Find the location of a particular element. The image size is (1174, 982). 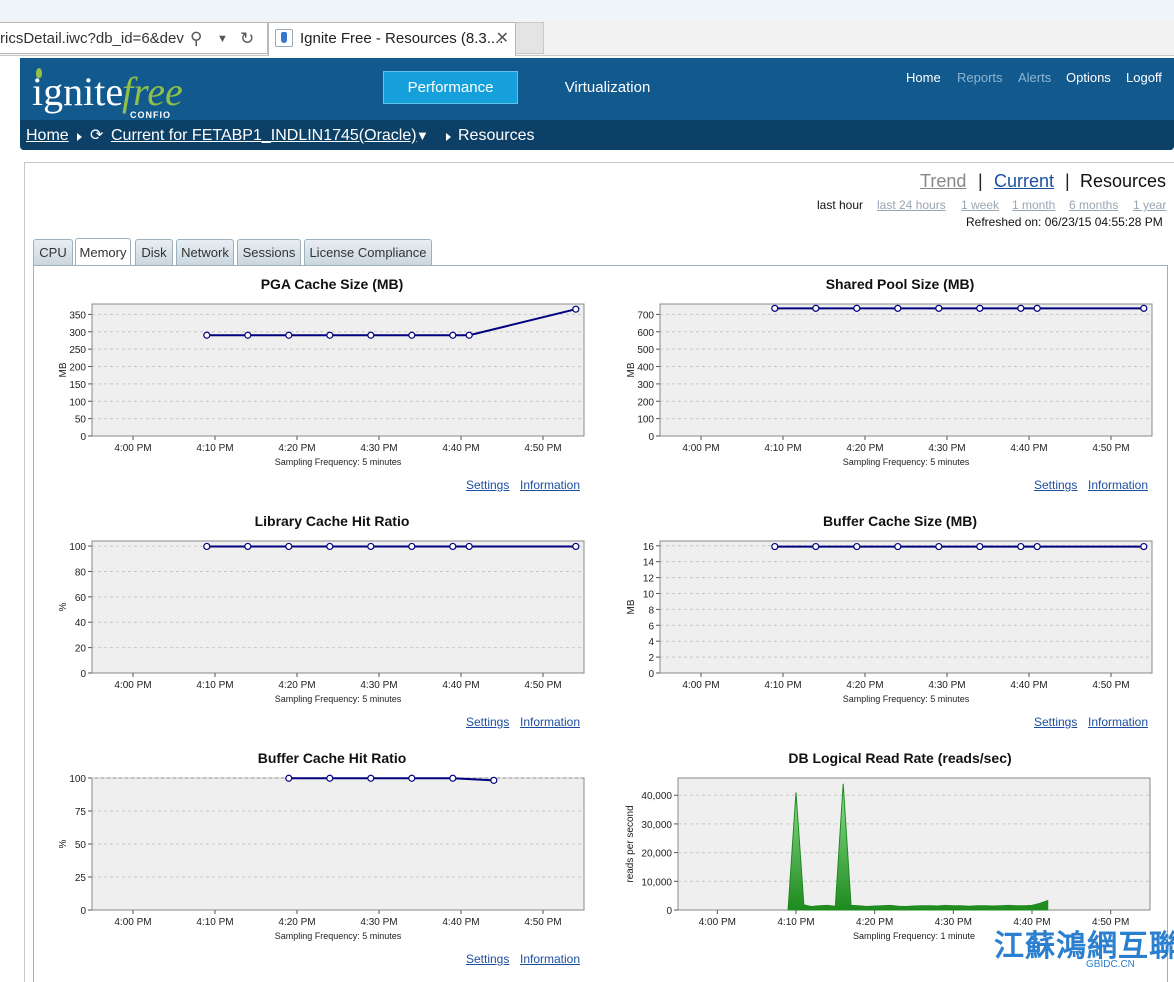

address-bar: ricsDetail.iwc?db_id=6&dev ⚲ ▼ ↻ is located at coordinates (134, 38).